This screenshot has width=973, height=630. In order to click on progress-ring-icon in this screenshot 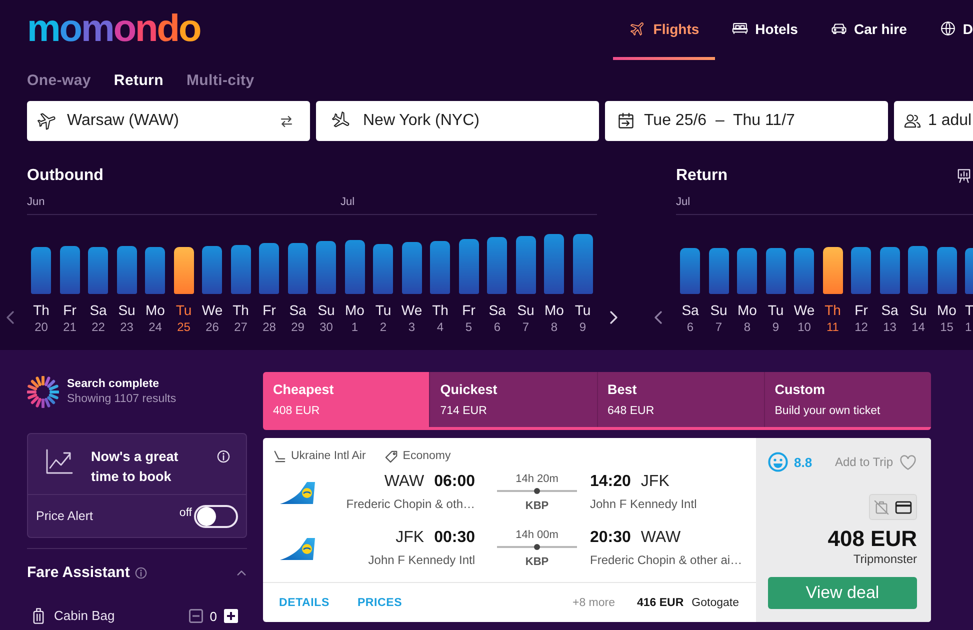, I will do `click(43, 392)`.